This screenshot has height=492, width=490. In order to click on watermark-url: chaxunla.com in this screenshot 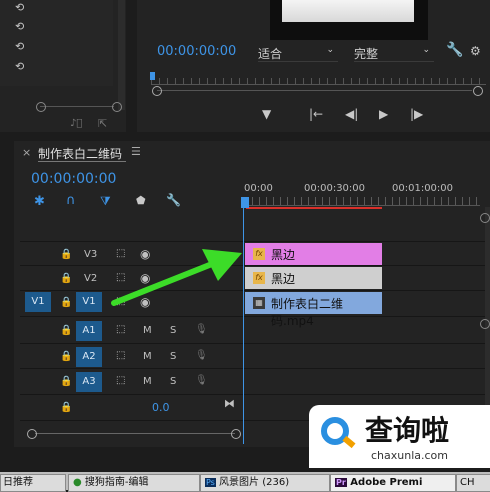, I will do `click(409, 455)`.